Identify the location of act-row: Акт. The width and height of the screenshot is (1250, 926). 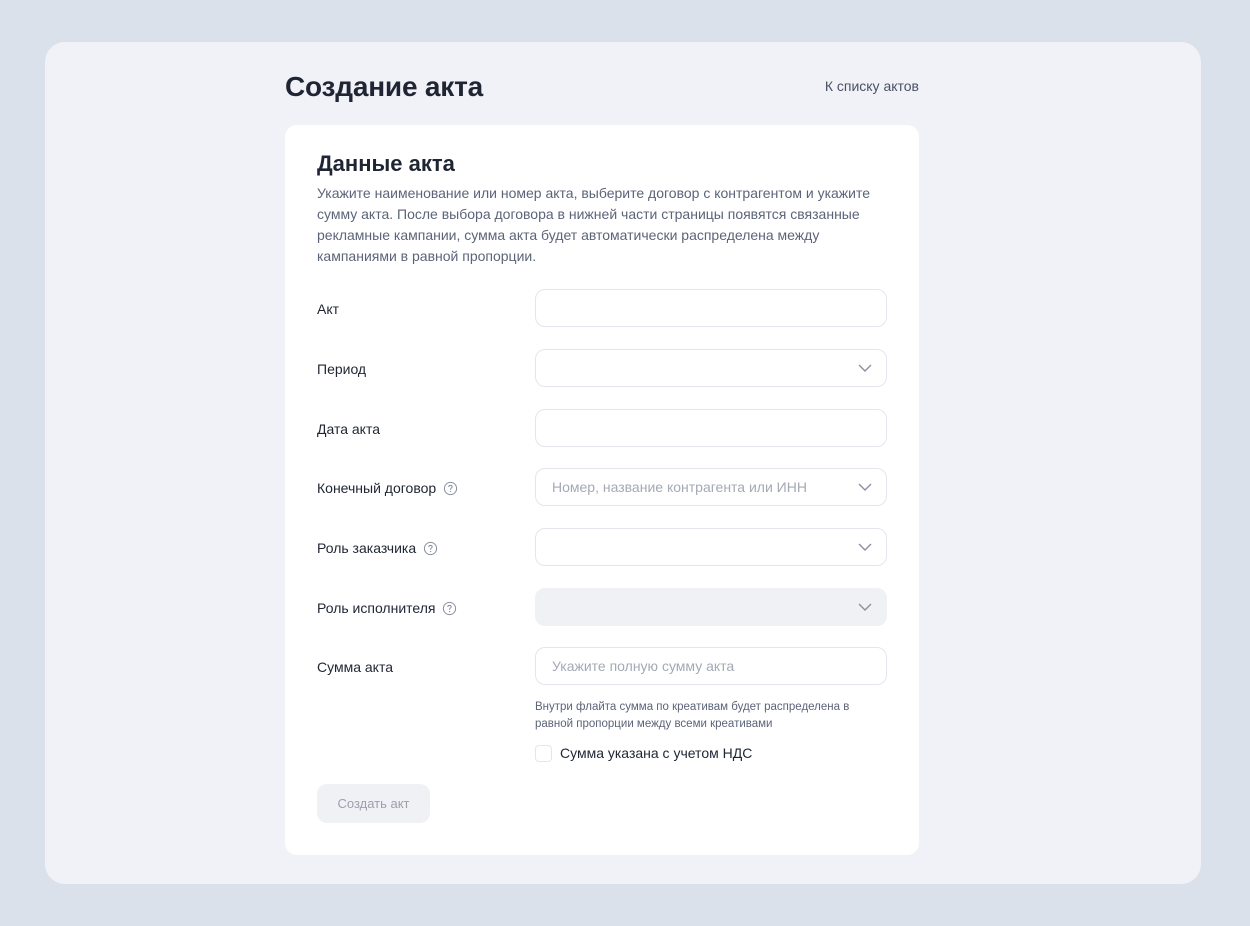
(602, 309).